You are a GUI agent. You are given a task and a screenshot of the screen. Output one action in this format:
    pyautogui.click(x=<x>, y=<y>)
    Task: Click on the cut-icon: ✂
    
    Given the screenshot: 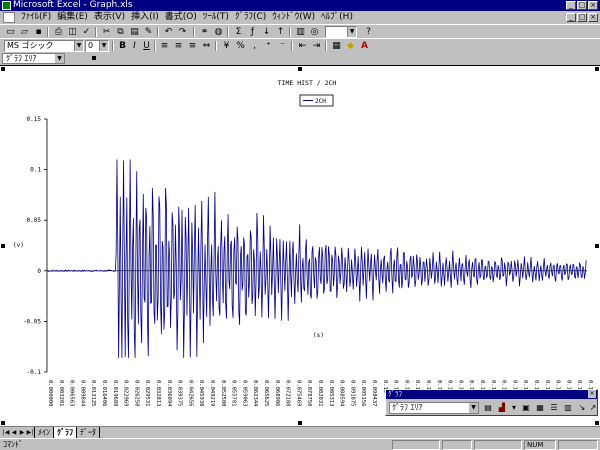 What is the action you would take?
    pyautogui.click(x=106, y=32)
    